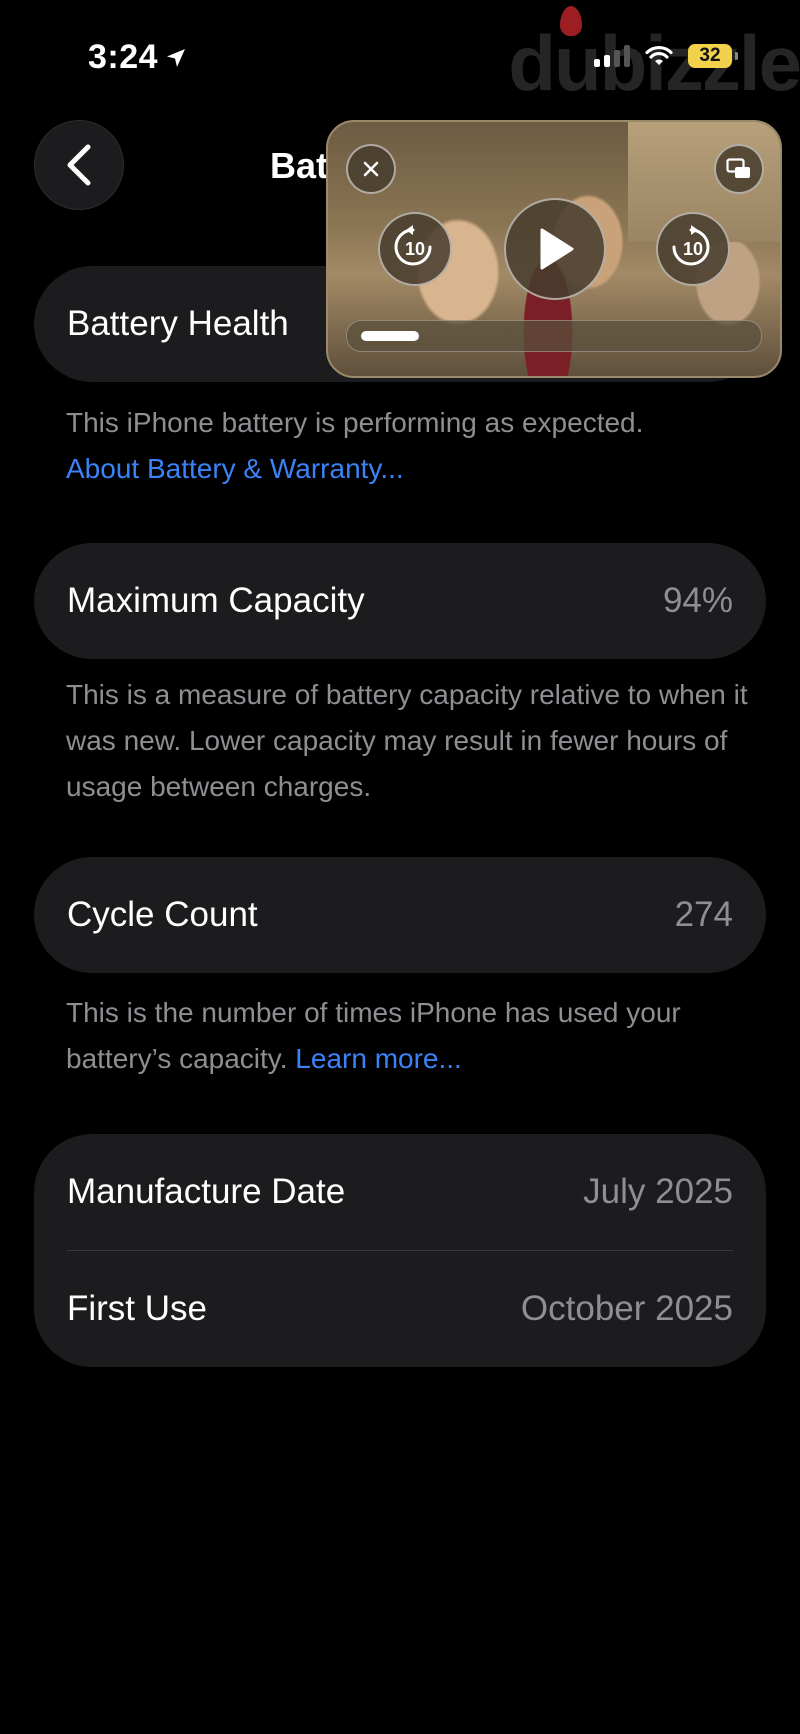  I want to click on chevron-left-icon, so click(79, 165).